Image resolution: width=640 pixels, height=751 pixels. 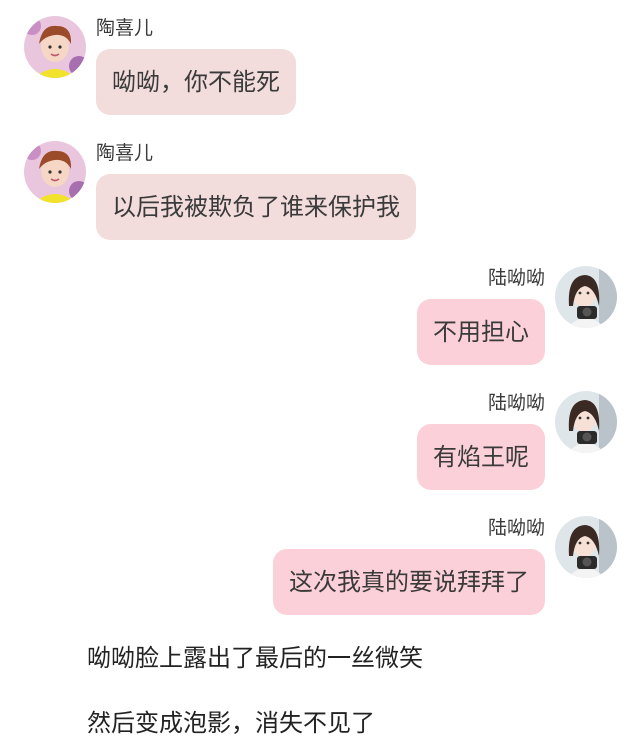 I want to click on message-bubble: 有焰王呢, so click(x=481, y=457).